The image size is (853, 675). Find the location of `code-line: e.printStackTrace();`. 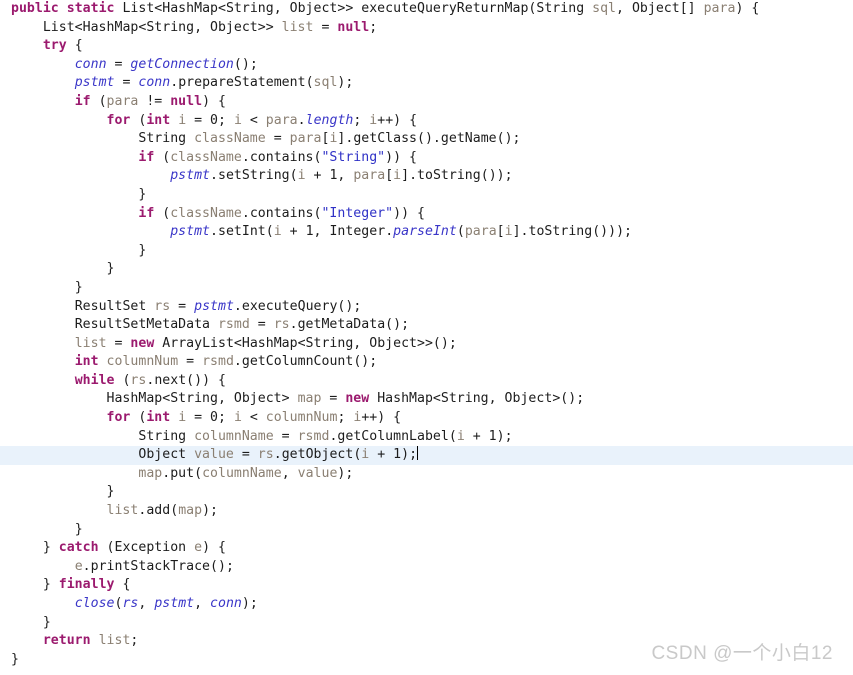

code-line: e.printStackTrace(); is located at coordinates (426, 567).